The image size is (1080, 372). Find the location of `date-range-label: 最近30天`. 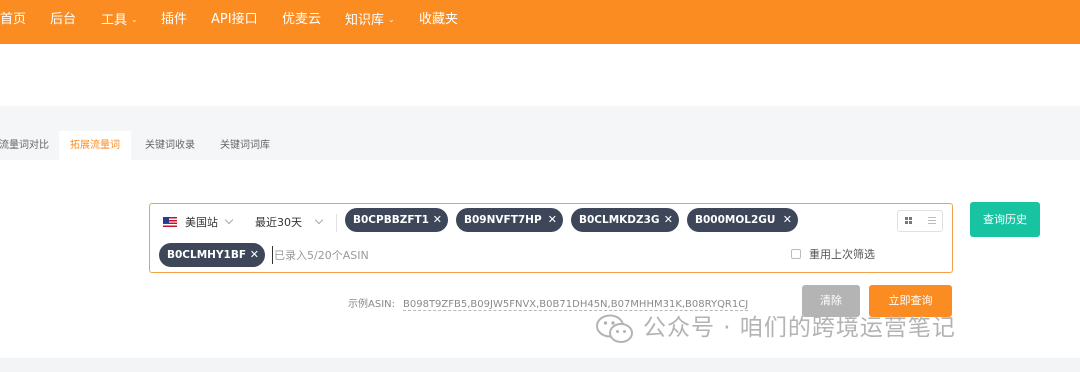

date-range-label: 最近30天 is located at coordinates (278, 222).